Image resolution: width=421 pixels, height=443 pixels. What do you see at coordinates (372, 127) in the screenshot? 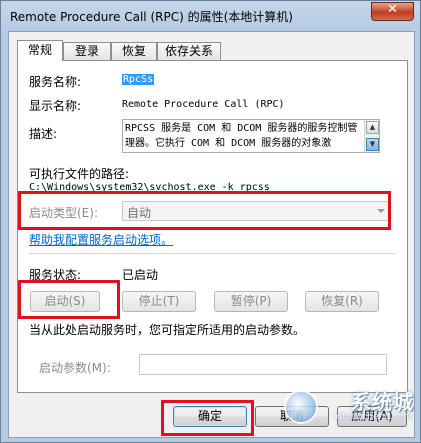
I see `scroll-up-icon: ▲` at bounding box center [372, 127].